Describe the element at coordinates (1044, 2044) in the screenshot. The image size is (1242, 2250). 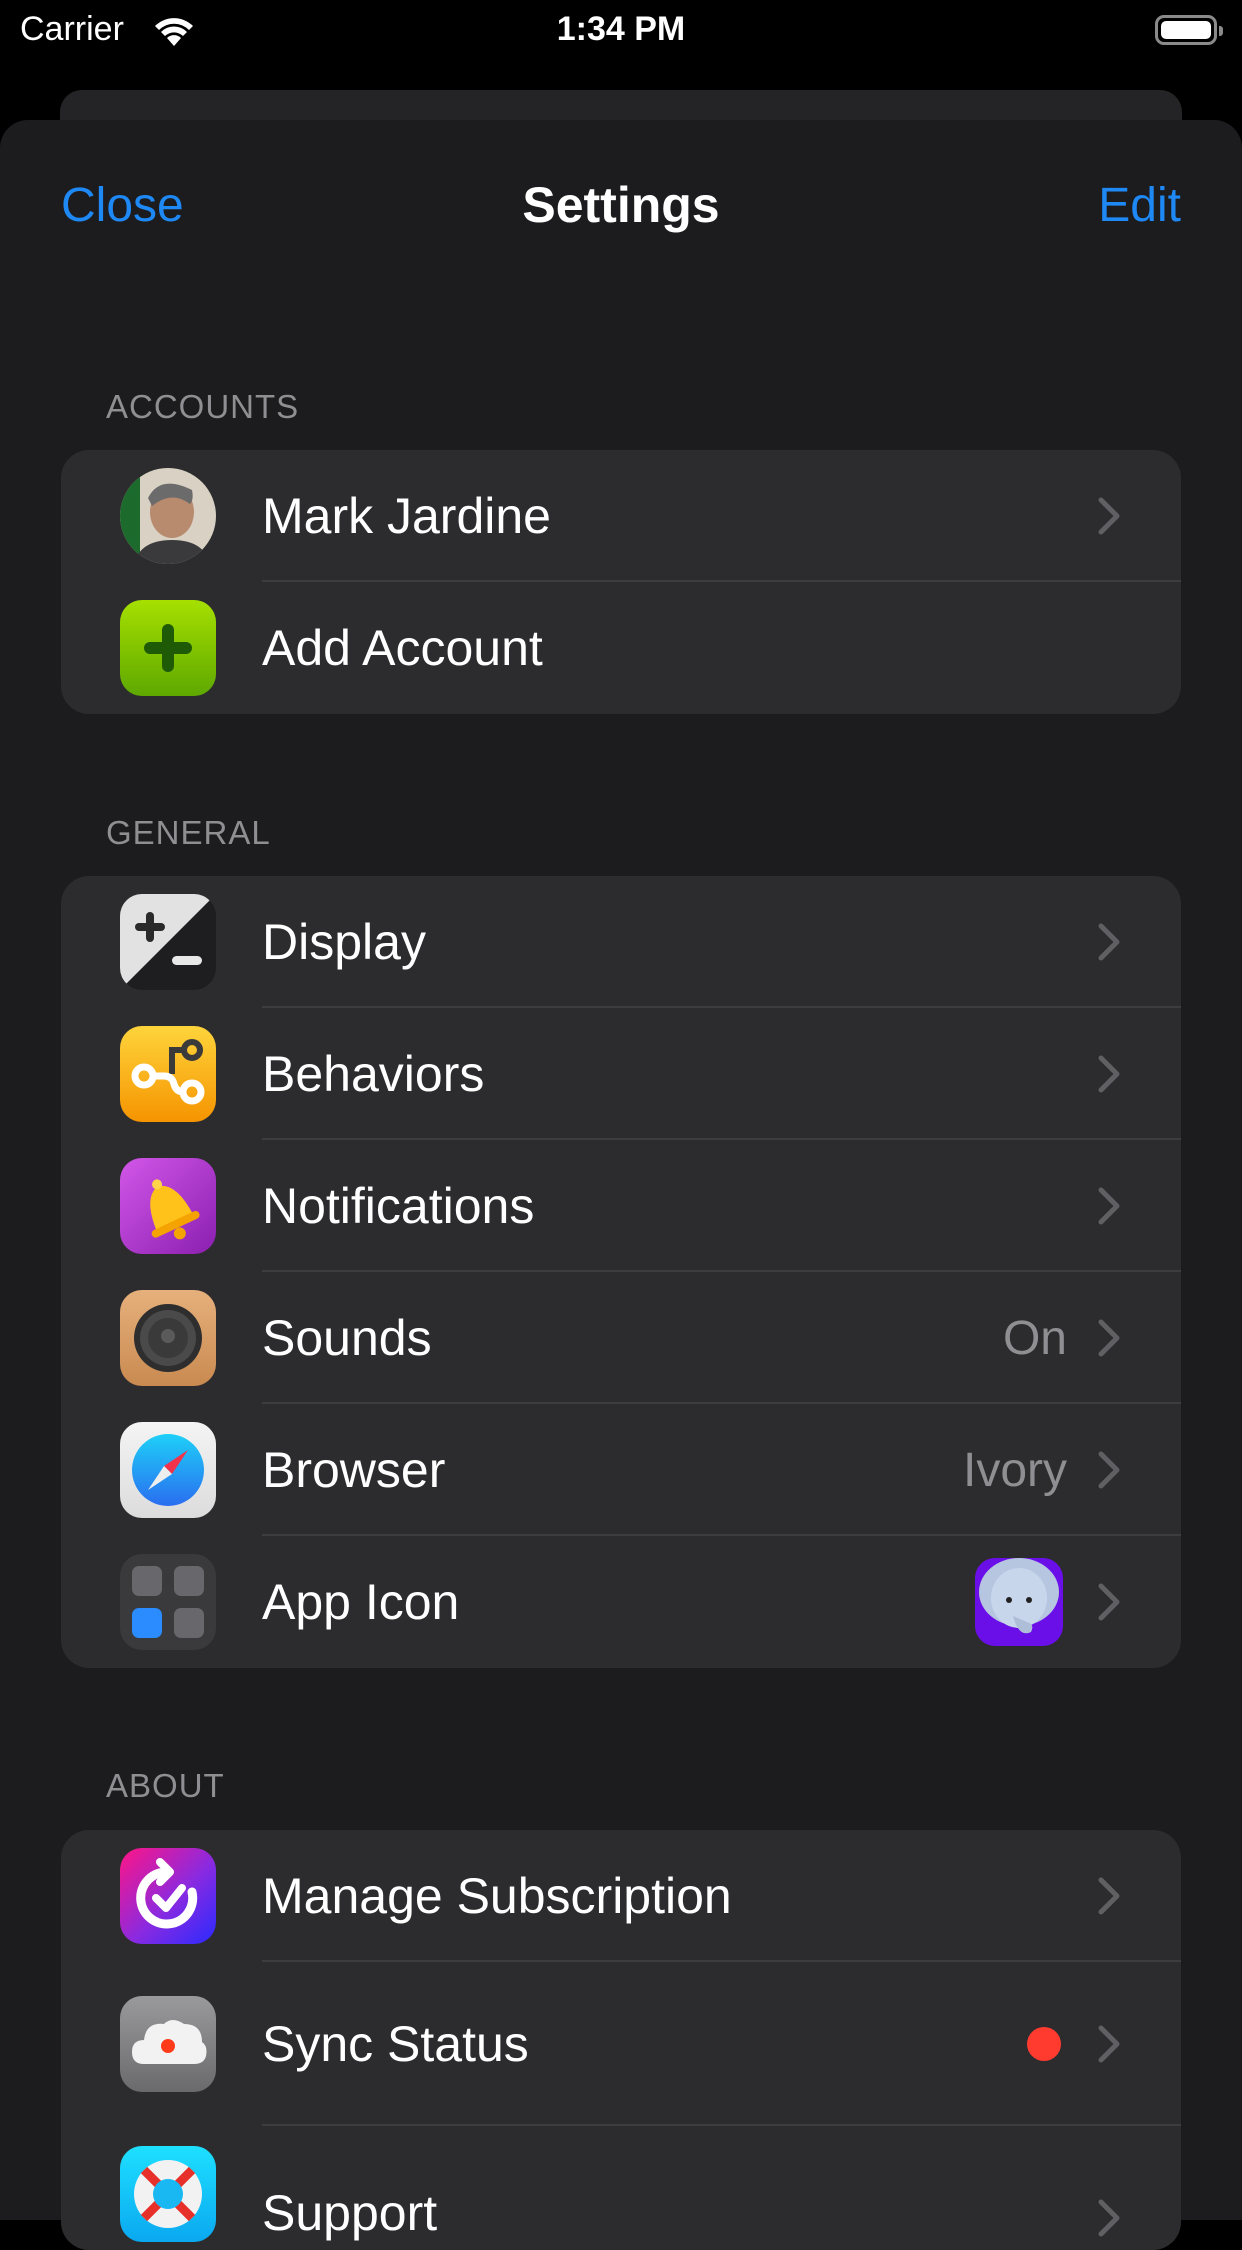
I see `sync-error-indicator` at that location.